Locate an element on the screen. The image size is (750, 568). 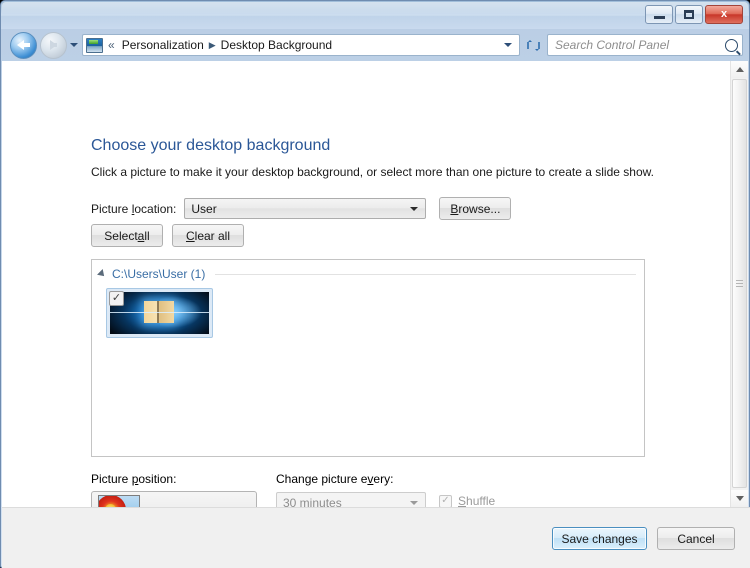
change-interval-value: 30 minutes is located at coordinates (312, 501).